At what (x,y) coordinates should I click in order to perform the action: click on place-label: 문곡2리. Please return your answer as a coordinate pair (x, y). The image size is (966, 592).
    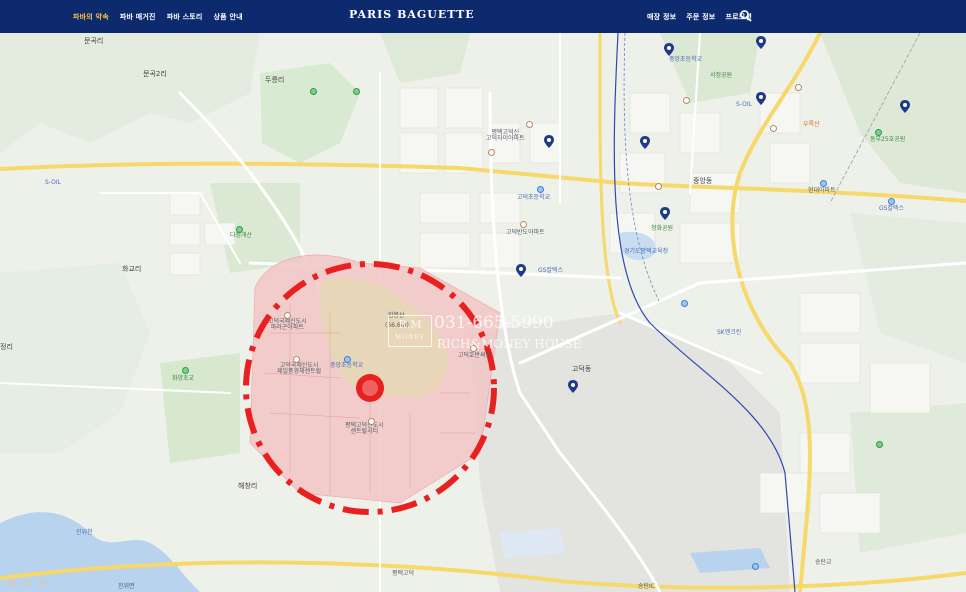
    Looking at the image, I should click on (155, 74).